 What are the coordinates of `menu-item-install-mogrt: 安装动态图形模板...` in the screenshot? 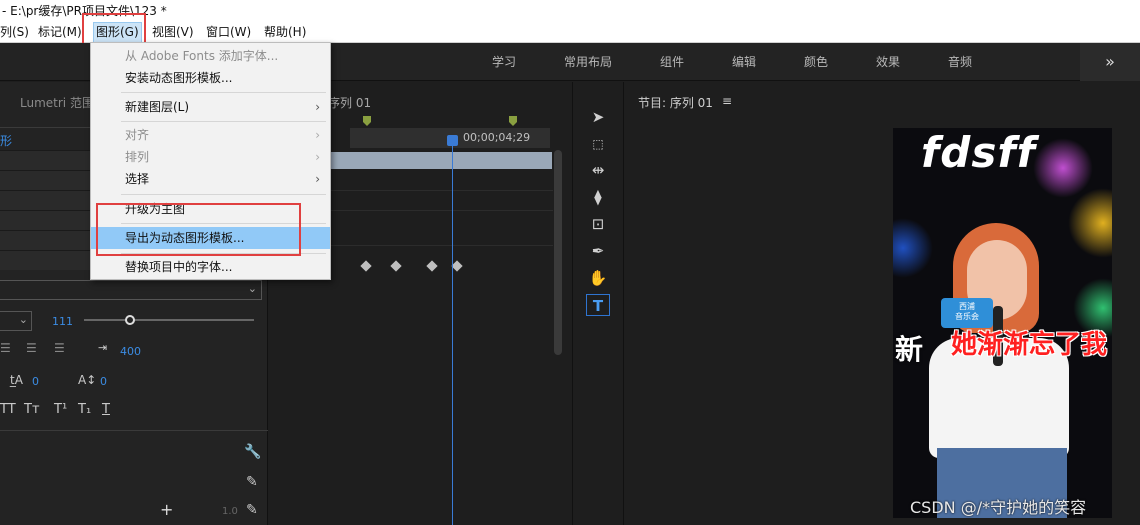 It's located at (210, 78).